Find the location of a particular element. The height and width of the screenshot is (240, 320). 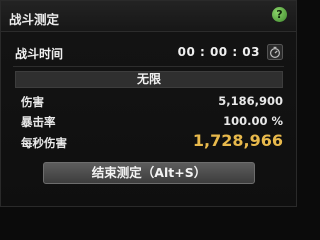

help-icon: ? is located at coordinates (279, 14).